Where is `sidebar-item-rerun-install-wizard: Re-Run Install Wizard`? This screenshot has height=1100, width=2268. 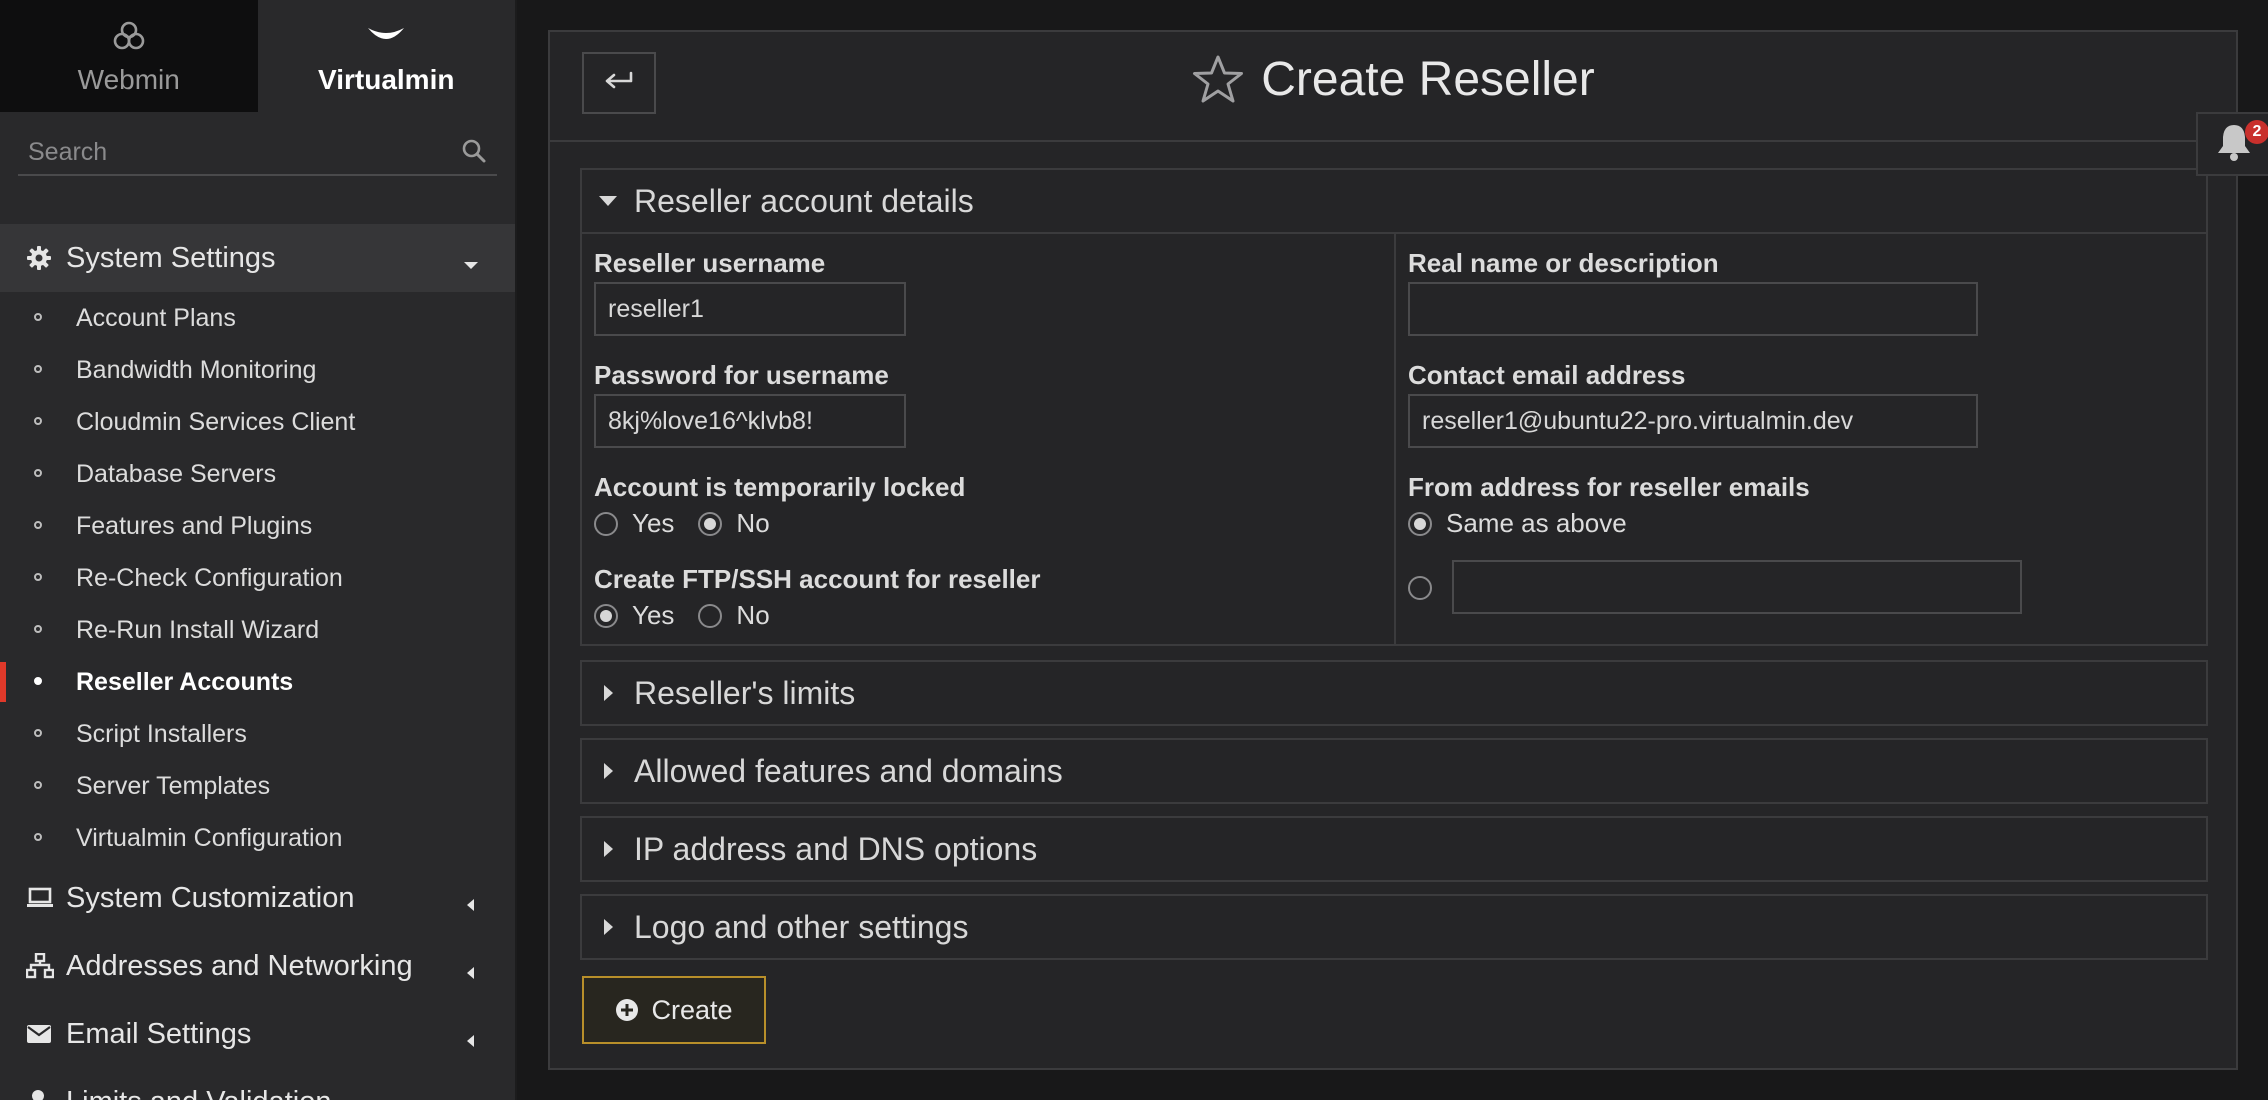
sidebar-item-rerun-install-wizard: Re-Run Install Wizard is located at coordinates (257, 630).